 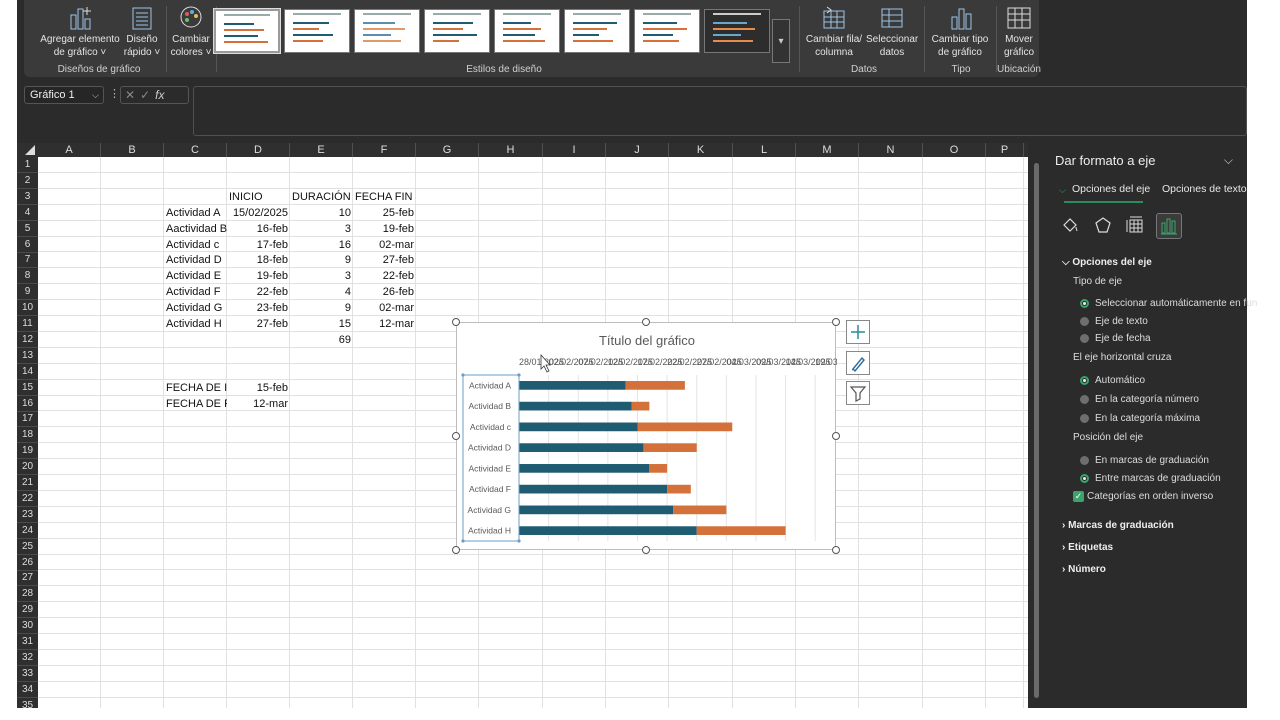 I want to click on reverse-order-checkbox: ✓, so click(x=1078, y=496).